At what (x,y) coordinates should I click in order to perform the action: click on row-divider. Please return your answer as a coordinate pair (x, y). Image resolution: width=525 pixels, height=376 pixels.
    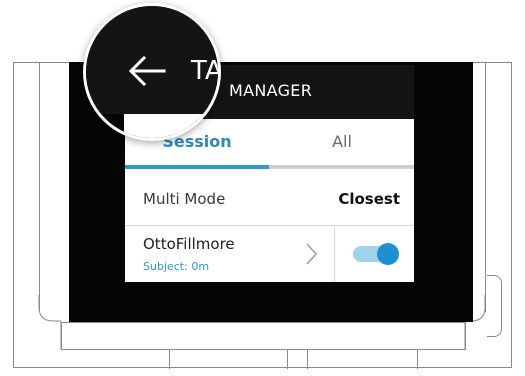
    Looking at the image, I should click on (269, 225).